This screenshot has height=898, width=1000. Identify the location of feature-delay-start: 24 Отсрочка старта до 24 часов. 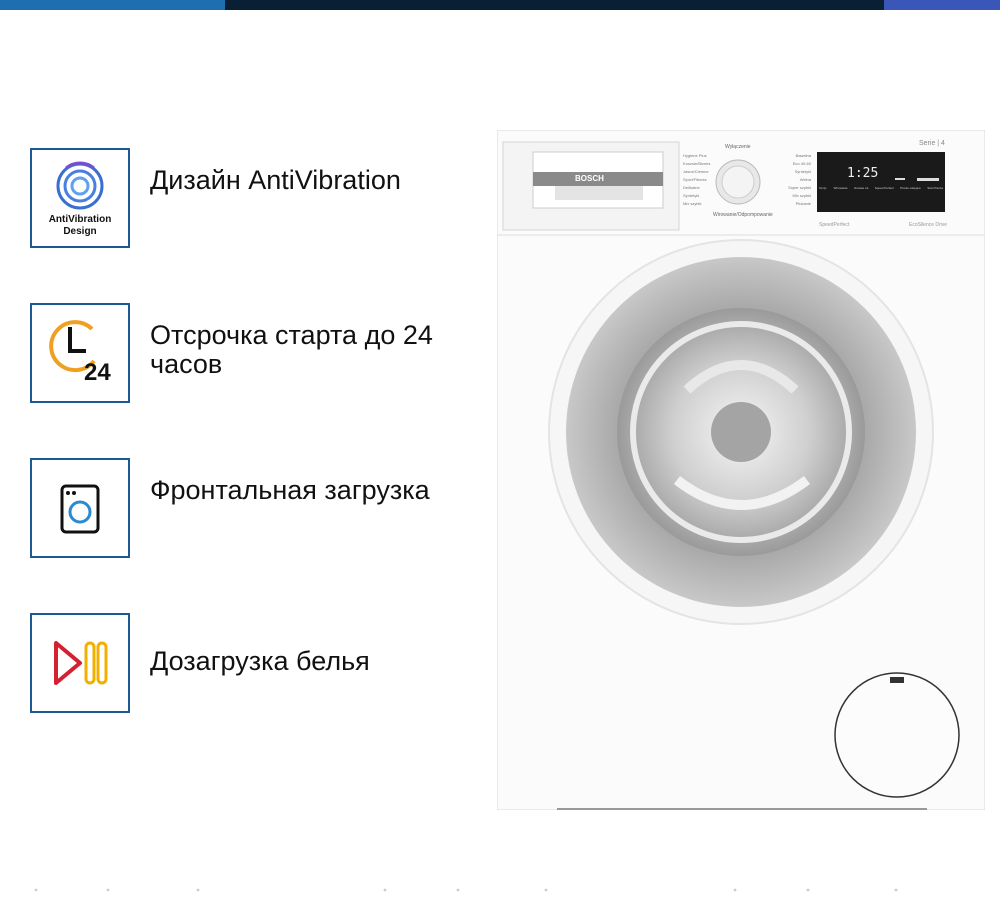
(270, 353).